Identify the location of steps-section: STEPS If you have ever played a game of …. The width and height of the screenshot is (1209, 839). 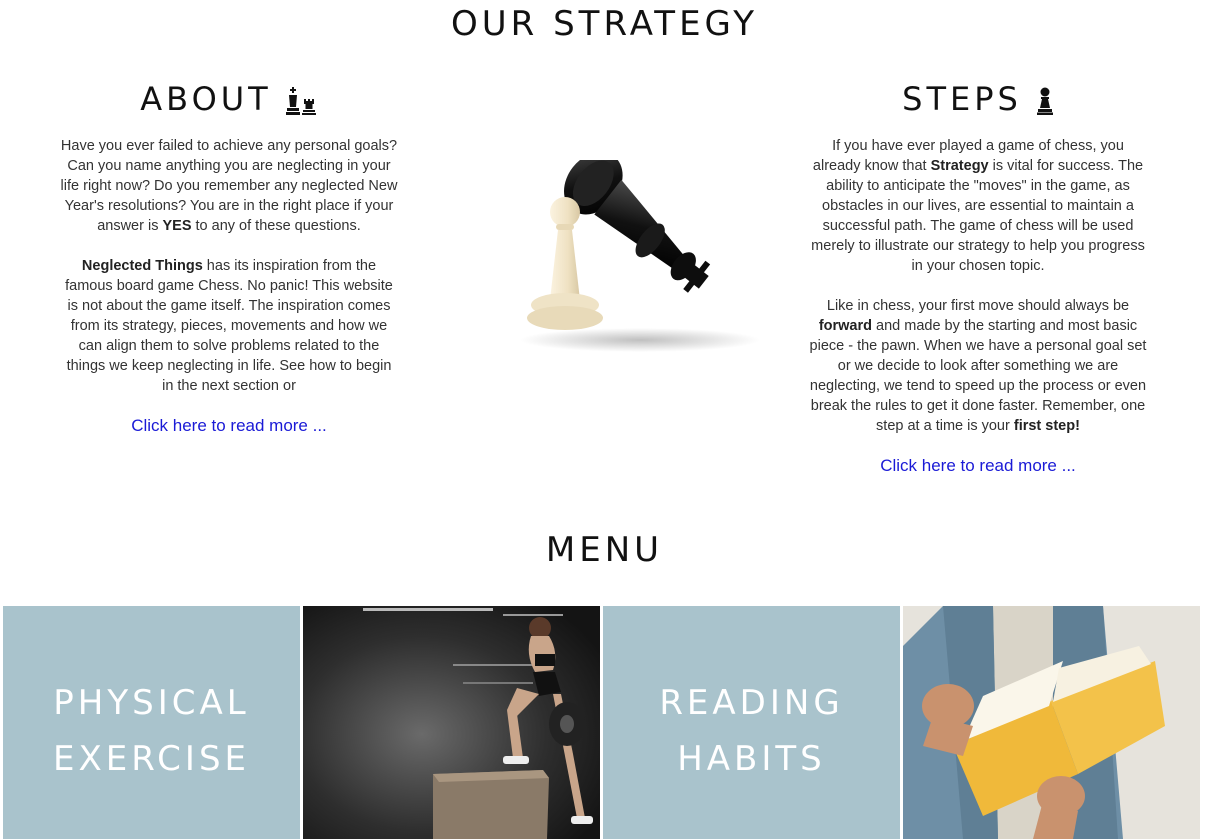
(978, 276).